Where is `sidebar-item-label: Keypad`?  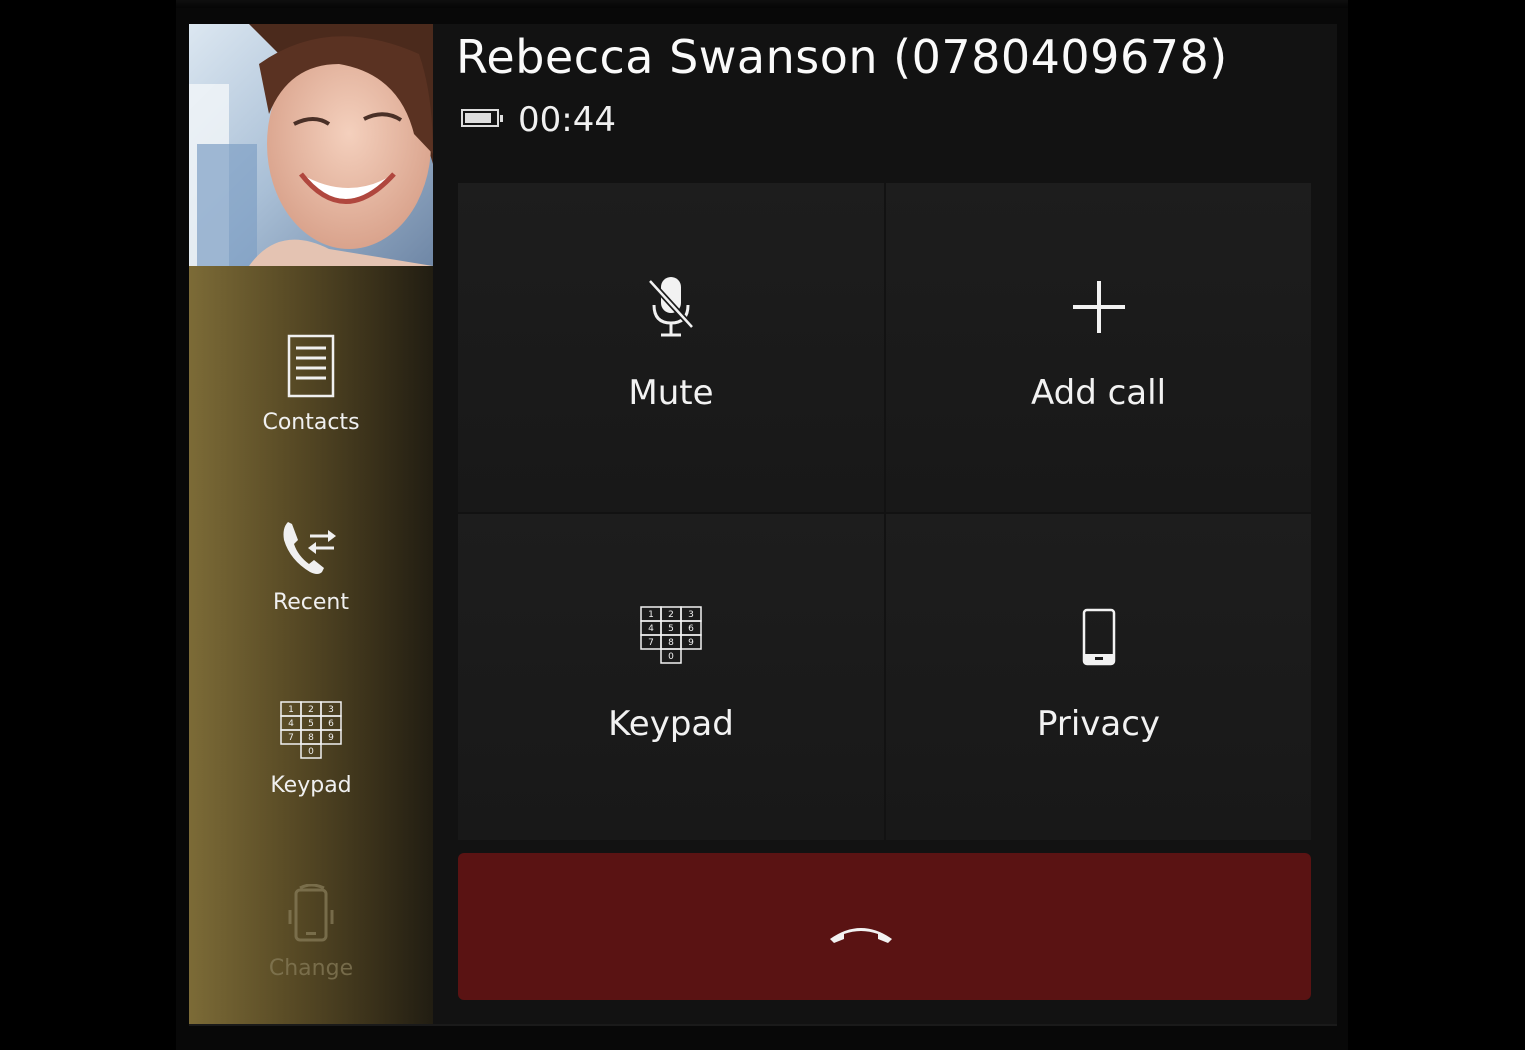 sidebar-item-label: Keypad is located at coordinates (311, 785).